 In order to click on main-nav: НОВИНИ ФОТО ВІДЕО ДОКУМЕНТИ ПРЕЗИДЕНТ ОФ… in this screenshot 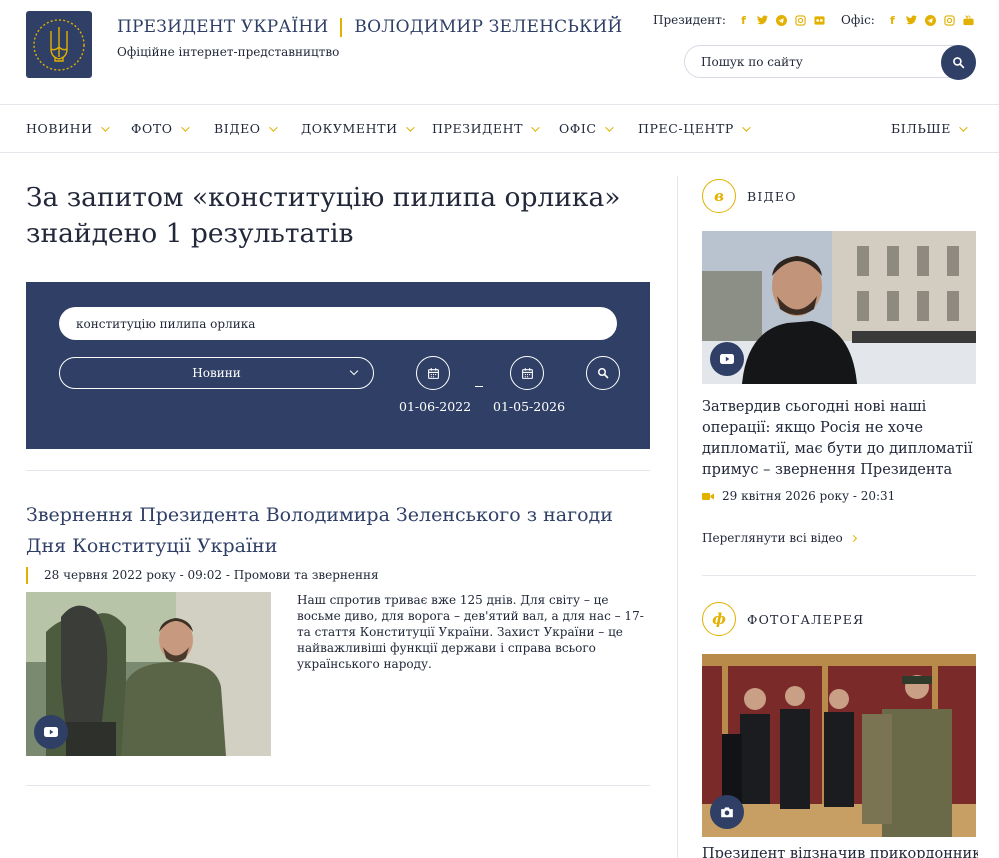, I will do `click(499, 128)`.